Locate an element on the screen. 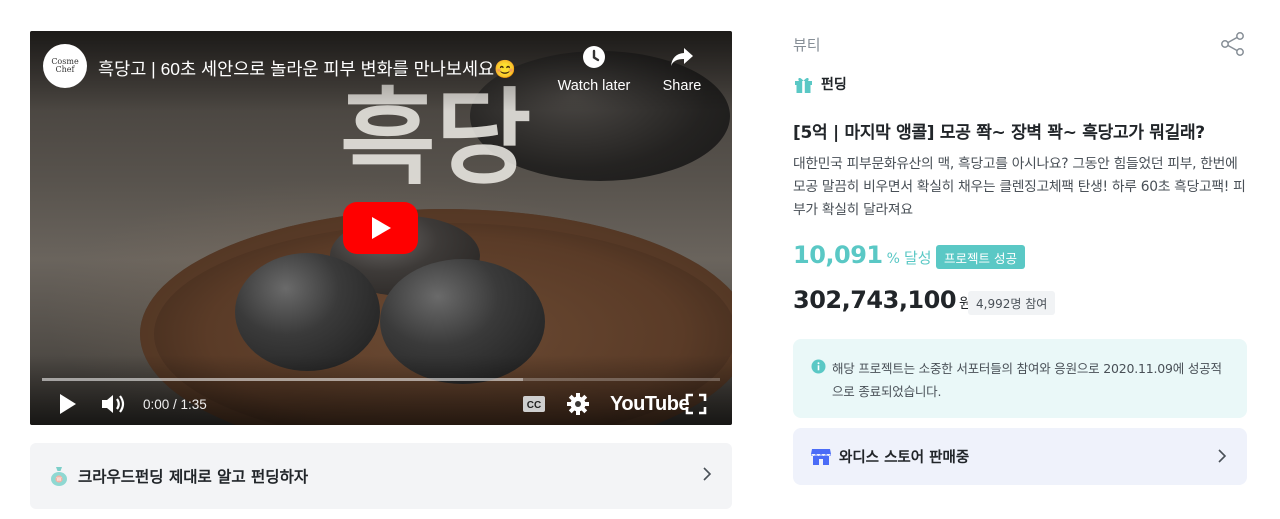 Image resolution: width=1280 pixels, height=519 pixels. share-arrow-icon is located at coordinates (682, 58).